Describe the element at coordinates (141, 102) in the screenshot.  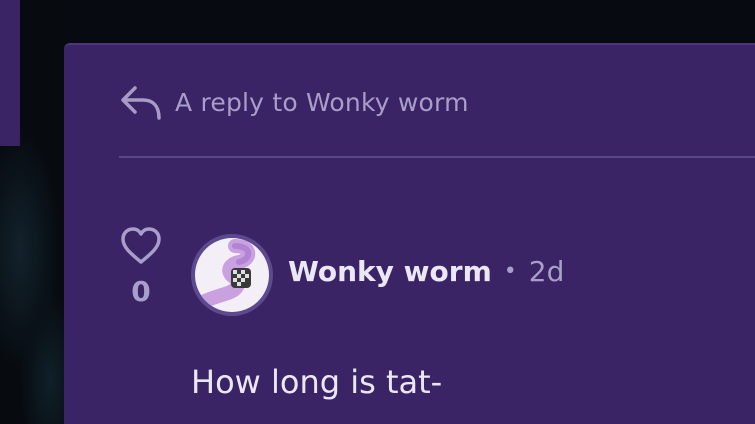
I see `reply-arrow-icon` at that location.